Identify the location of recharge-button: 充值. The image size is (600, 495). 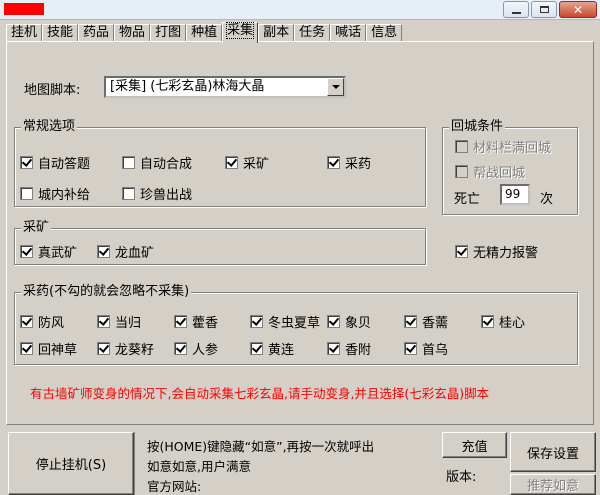
(474, 445).